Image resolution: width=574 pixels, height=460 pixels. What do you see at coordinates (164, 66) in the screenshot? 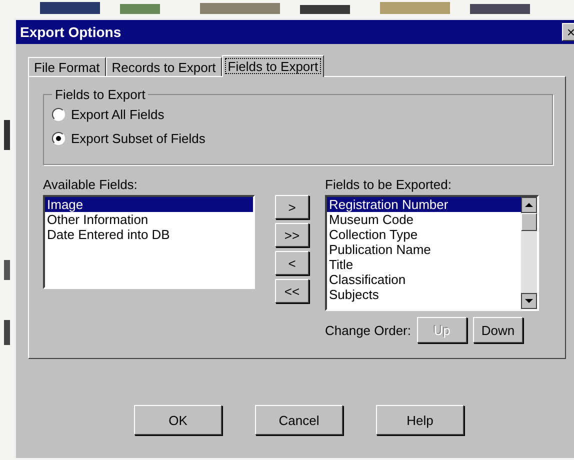
I see `tab: Records to Export` at bounding box center [164, 66].